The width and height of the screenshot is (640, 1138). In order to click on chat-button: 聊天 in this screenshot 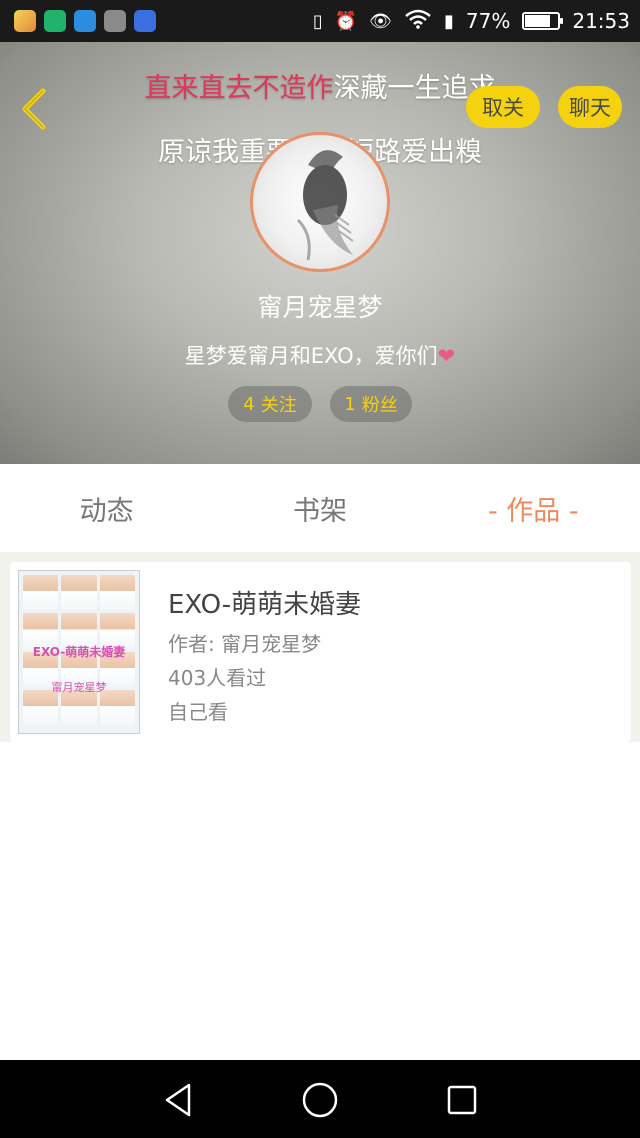, I will do `click(590, 107)`.